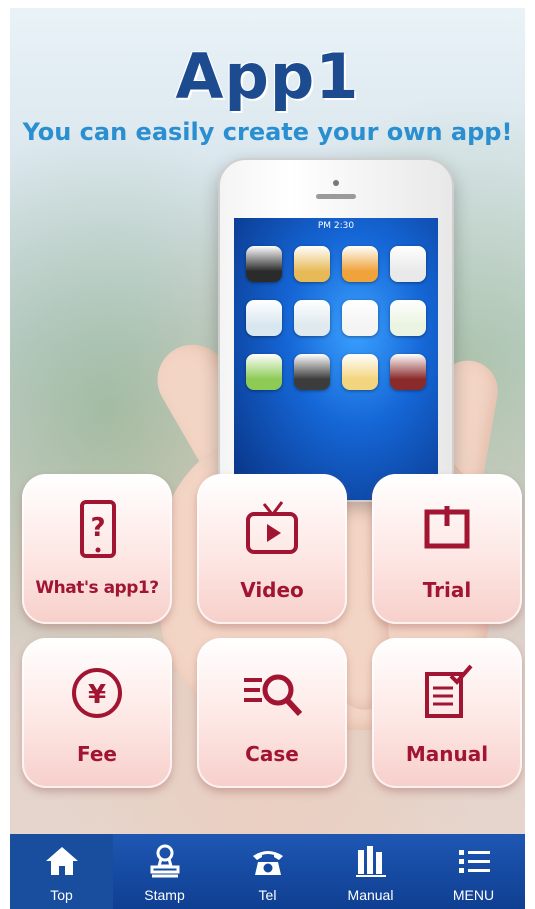 This screenshot has height=909, width=535. What do you see at coordinates (336, 196) in the screenshot?
I see `phone-speaker` at bounding box center [336, 196].